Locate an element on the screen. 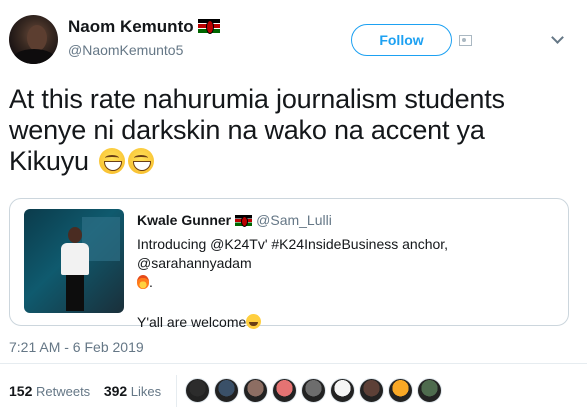  avatar-face is located at coordinates (37, 38).